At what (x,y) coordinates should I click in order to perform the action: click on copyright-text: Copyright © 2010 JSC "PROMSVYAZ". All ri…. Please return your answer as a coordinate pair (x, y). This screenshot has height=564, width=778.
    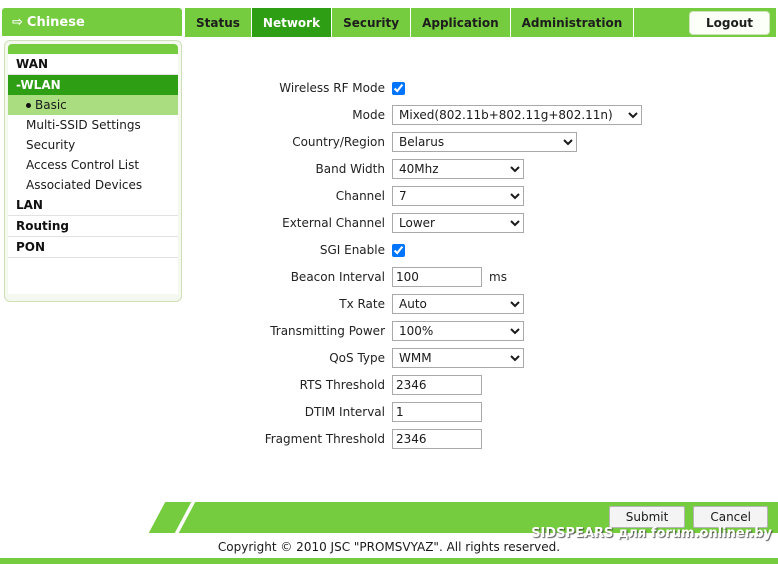
    Looking at the image, I should click on (389, 547).